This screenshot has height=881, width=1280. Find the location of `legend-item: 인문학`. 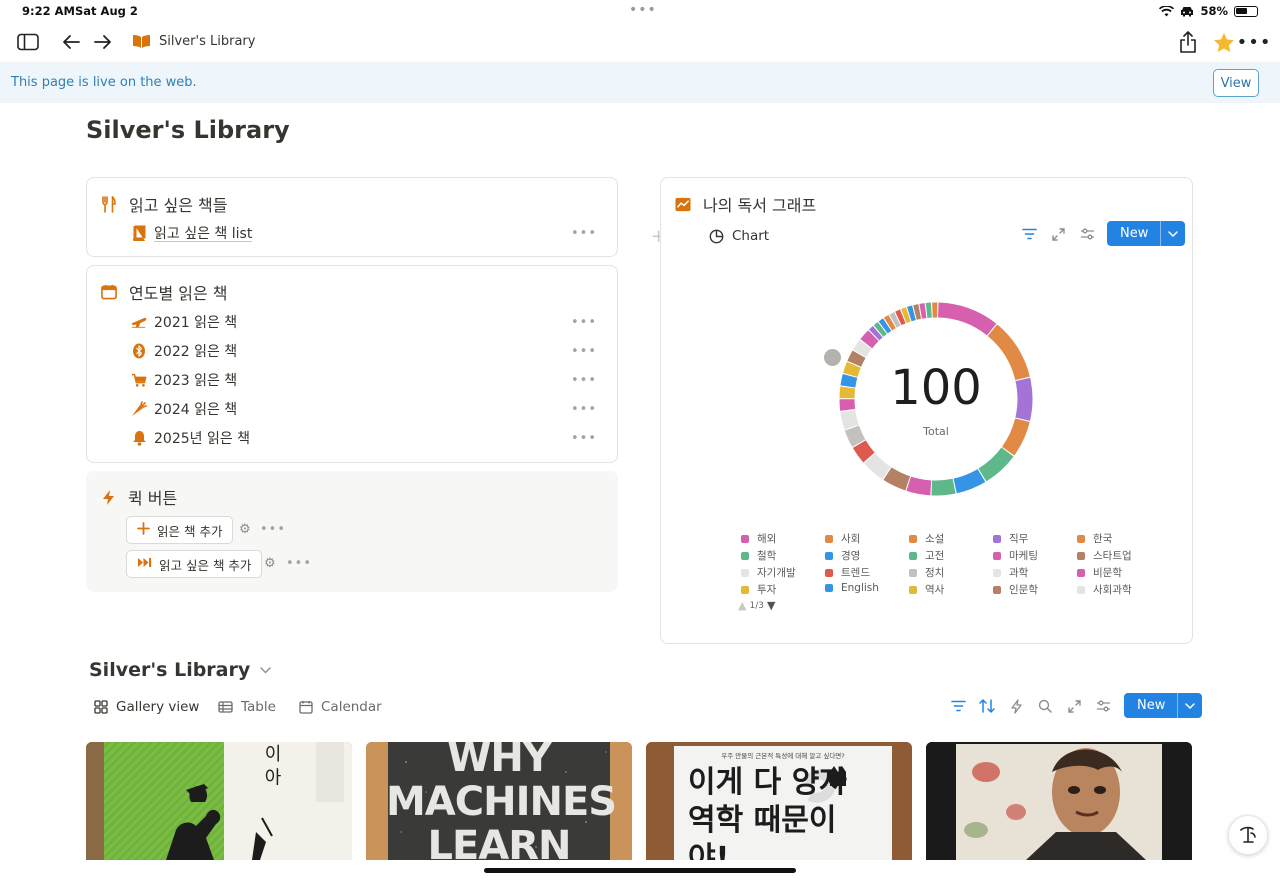

legend-item: 인문학 is located at coordinates (1015, 589).